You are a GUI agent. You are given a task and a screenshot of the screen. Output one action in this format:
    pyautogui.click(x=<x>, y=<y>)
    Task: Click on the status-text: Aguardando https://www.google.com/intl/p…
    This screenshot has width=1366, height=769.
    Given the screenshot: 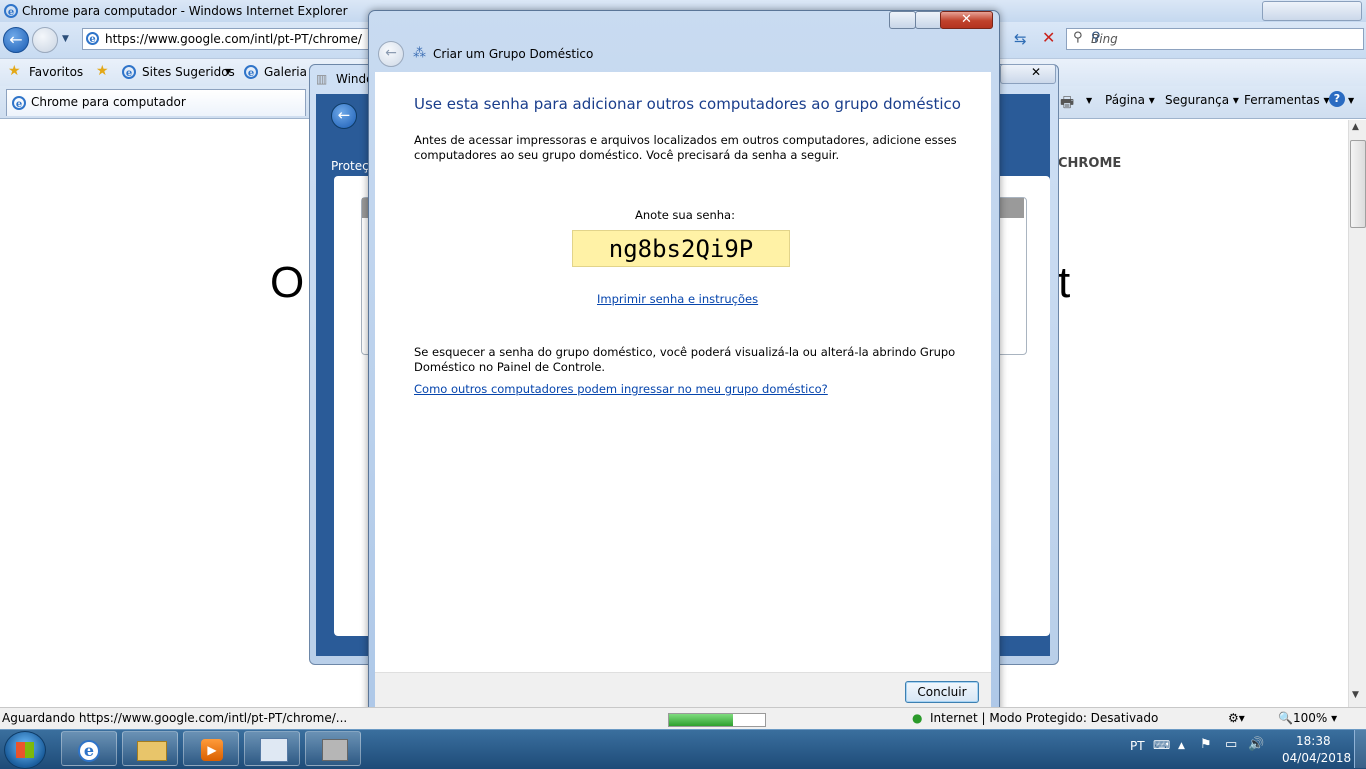 What is the action you would take?
    pyautogui.click(x=175, y=718)
    